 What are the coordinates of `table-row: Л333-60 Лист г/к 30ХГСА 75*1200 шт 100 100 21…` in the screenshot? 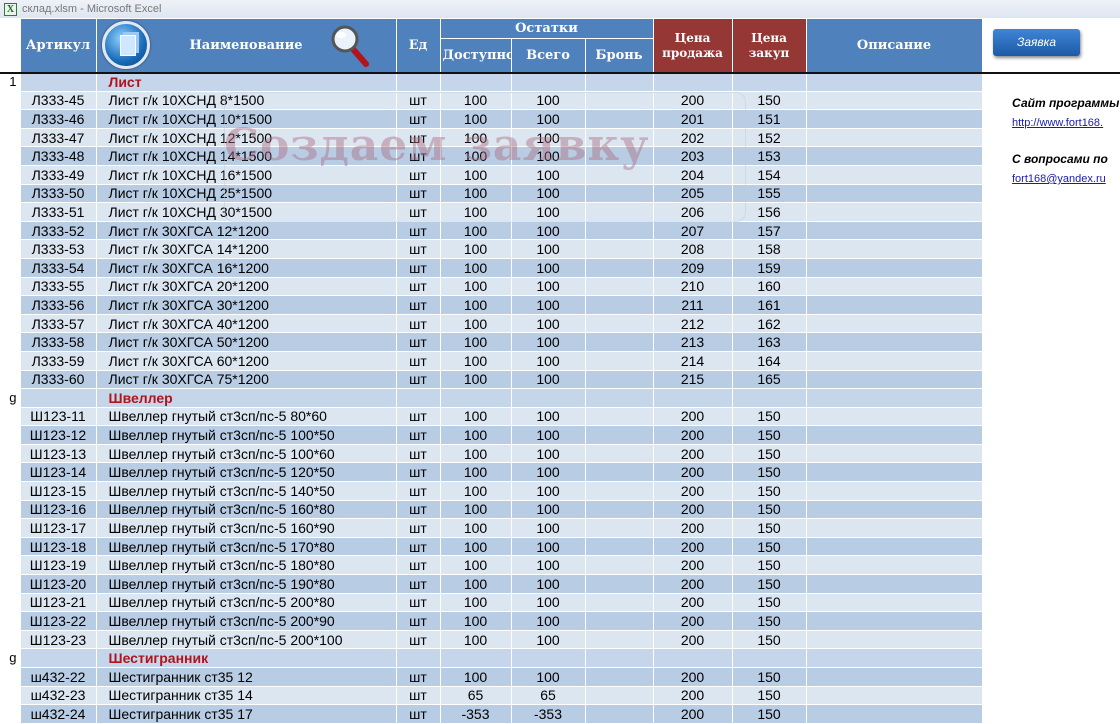 It's located at (491, 379).